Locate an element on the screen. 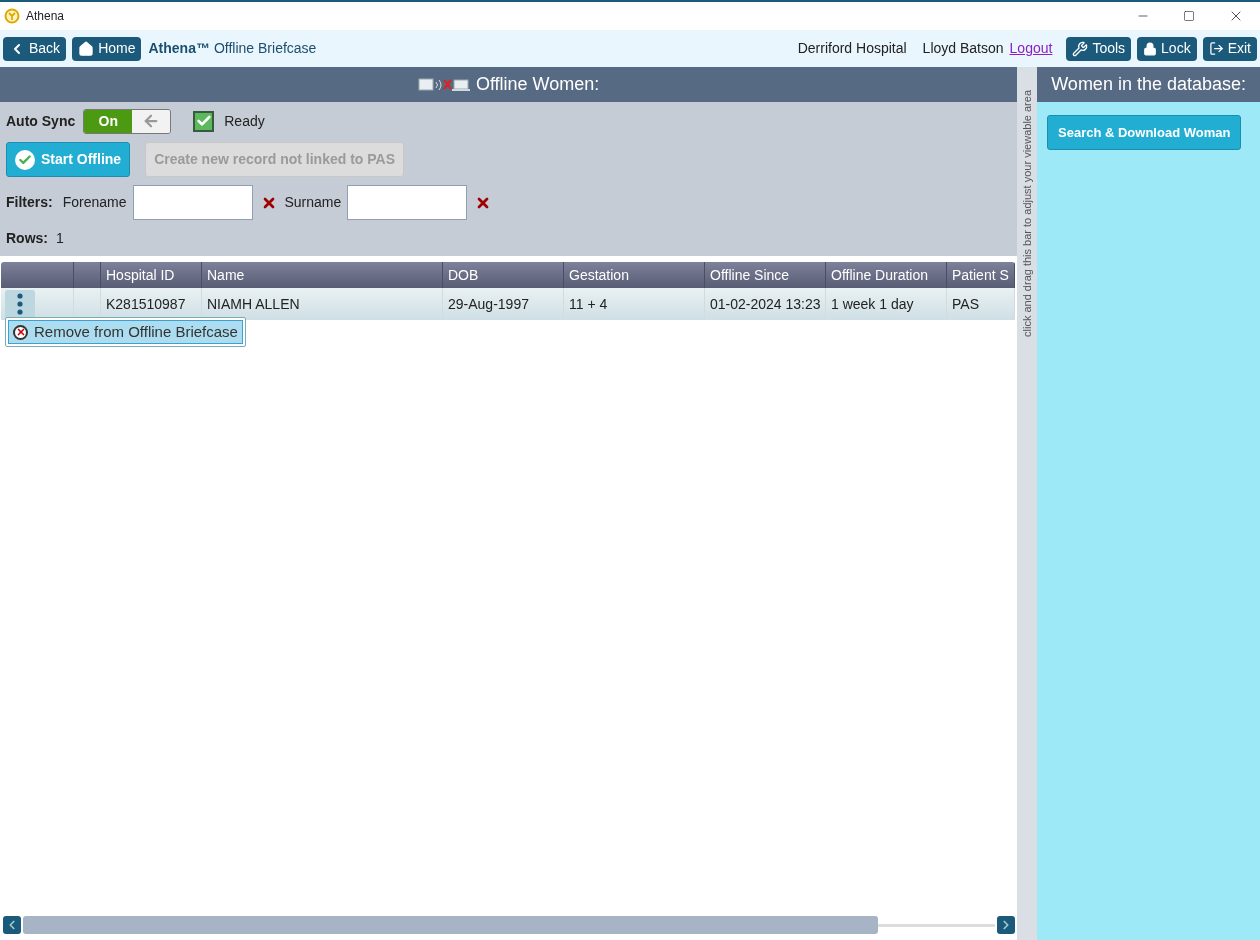 This screenshot has width=1260, height=940. row-menu-button is located at coordinates (20, 304).